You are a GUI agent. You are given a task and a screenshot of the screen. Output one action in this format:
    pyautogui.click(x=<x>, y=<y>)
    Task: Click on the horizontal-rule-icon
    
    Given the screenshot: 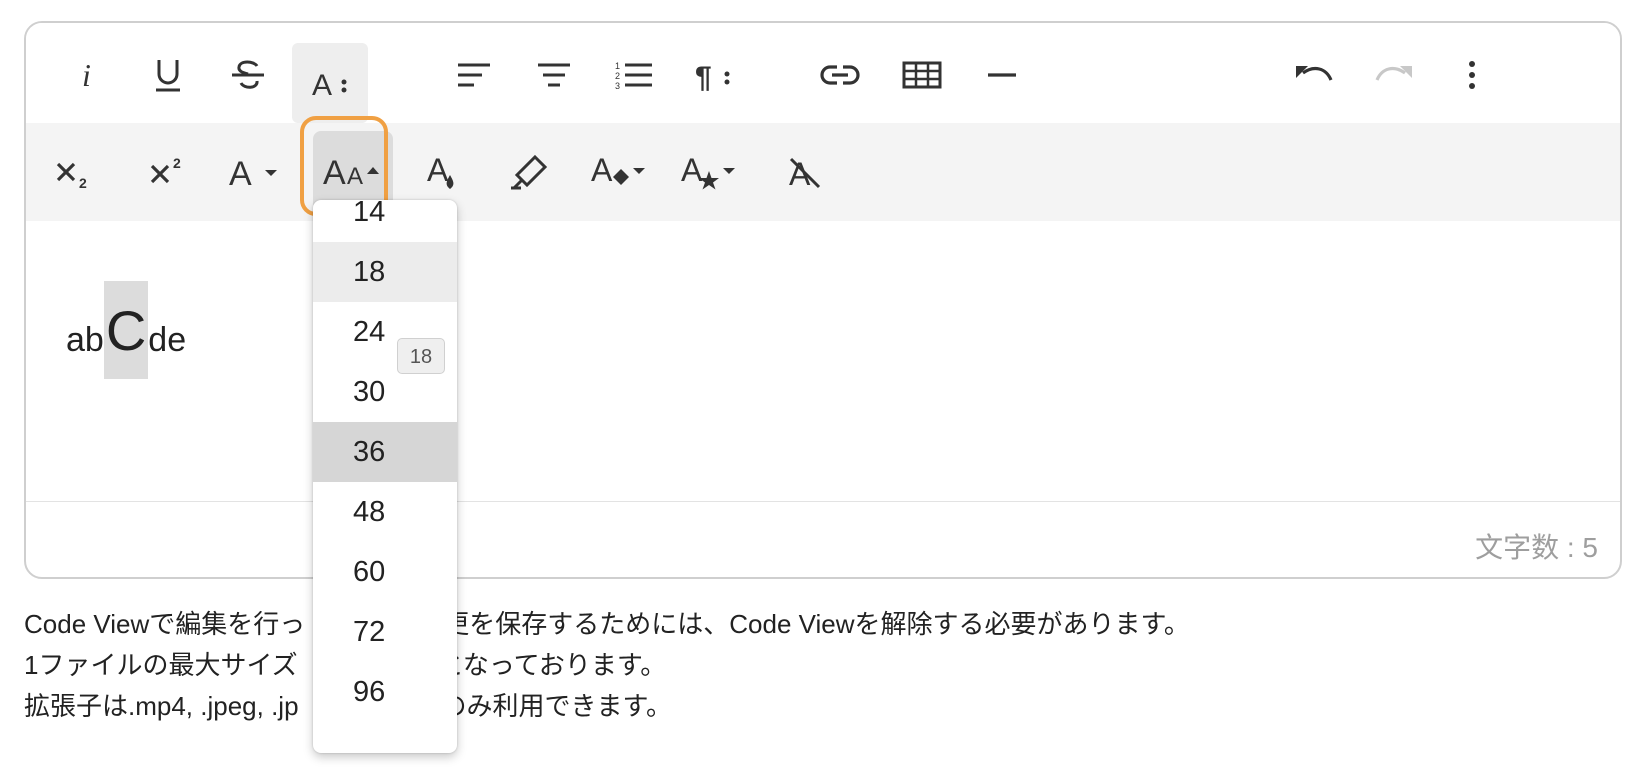 What is the action you would take?
    pyautogui.click(x=1002, y=75)
    